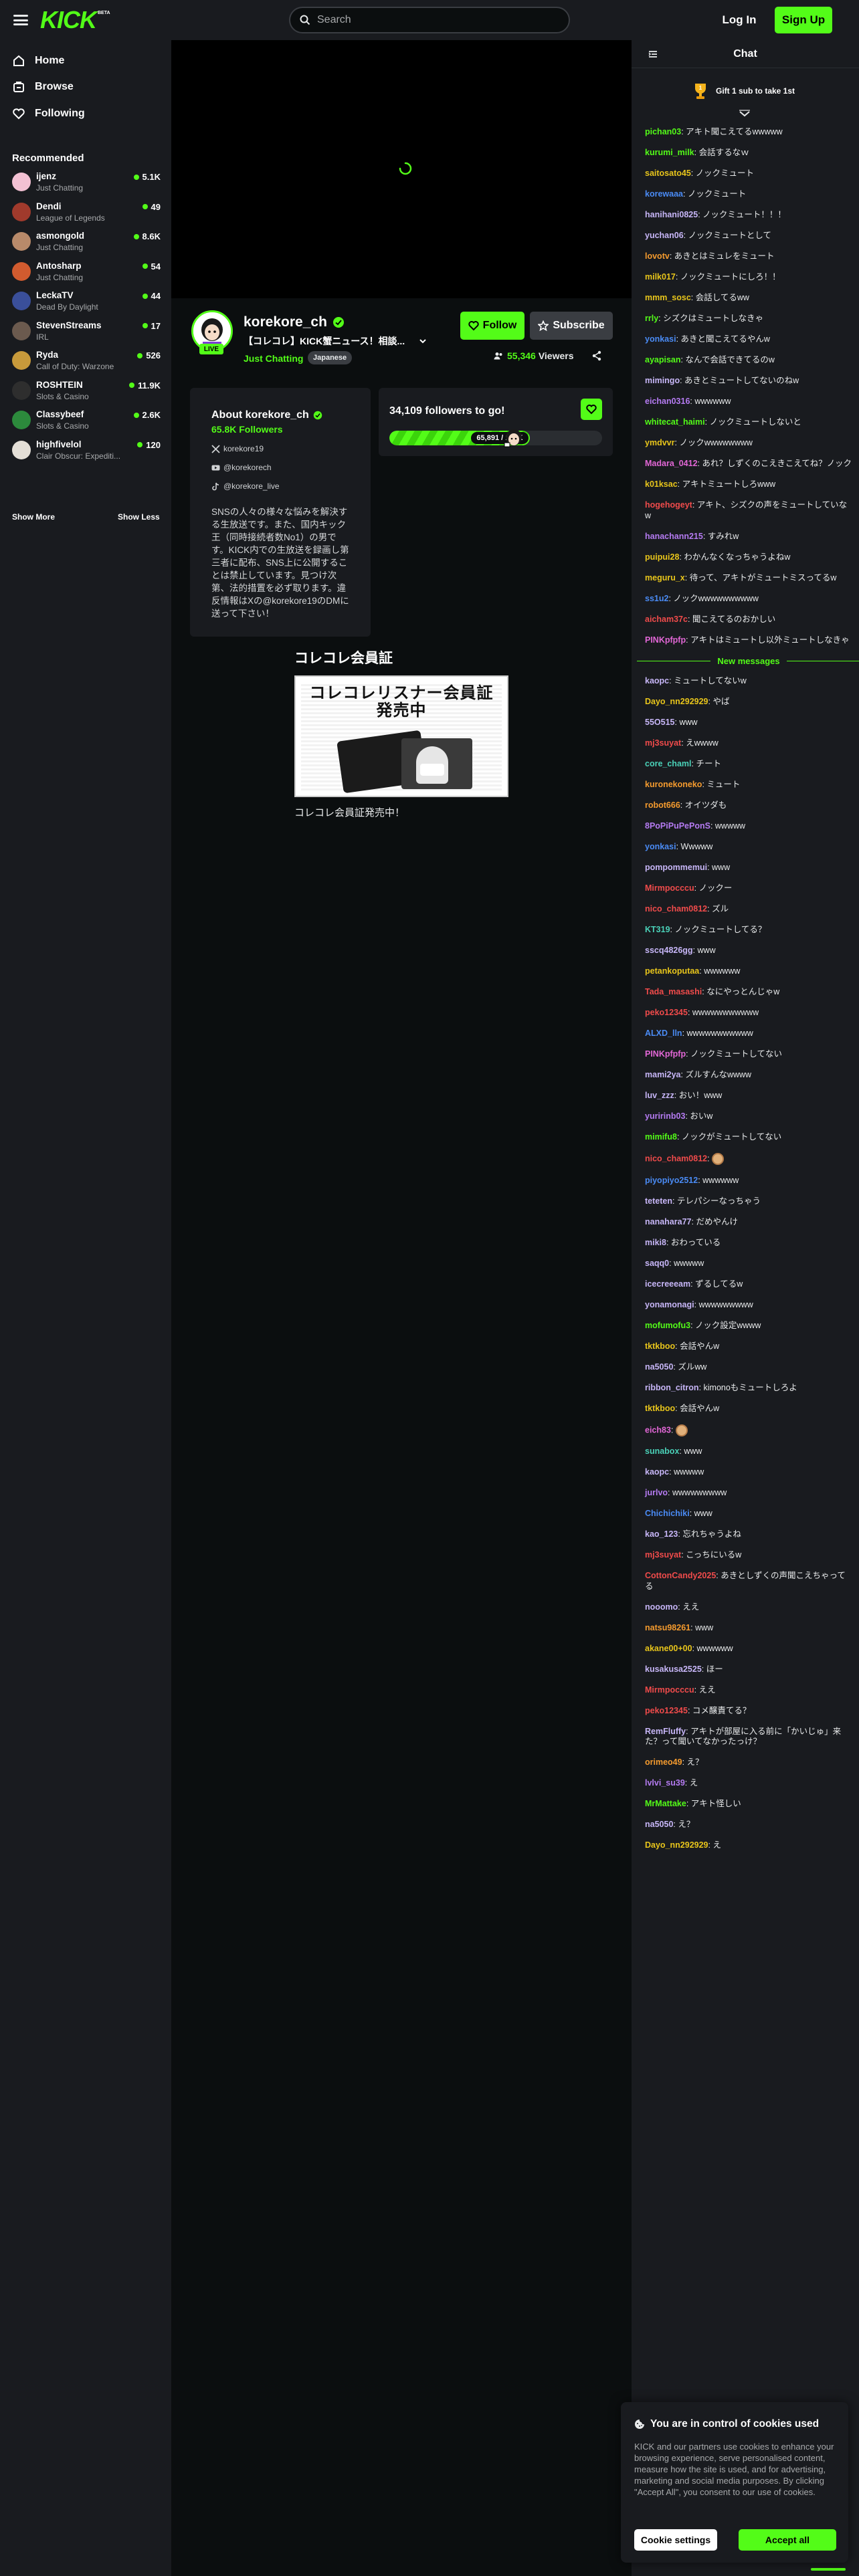 The width and height of the screenshot is (859, 2576). What do you see at coordinates (665, 578) in the screenshot?
I see `chat-username: meguru_x` at bounding box center [665, 578].